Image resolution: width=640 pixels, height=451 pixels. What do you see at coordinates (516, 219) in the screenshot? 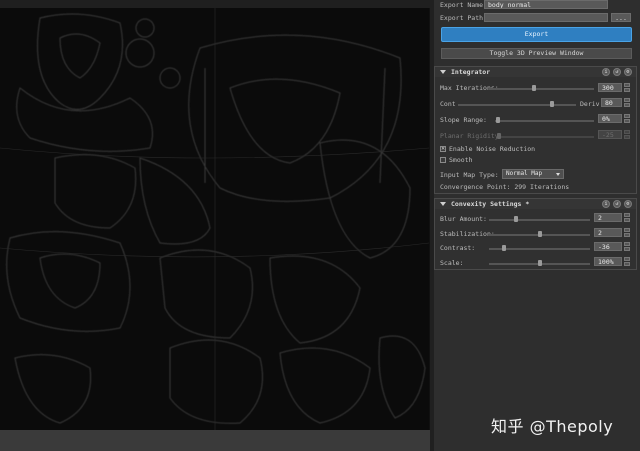
I see `blur-amount-slider-thumb` at bounding box center [516, 219].